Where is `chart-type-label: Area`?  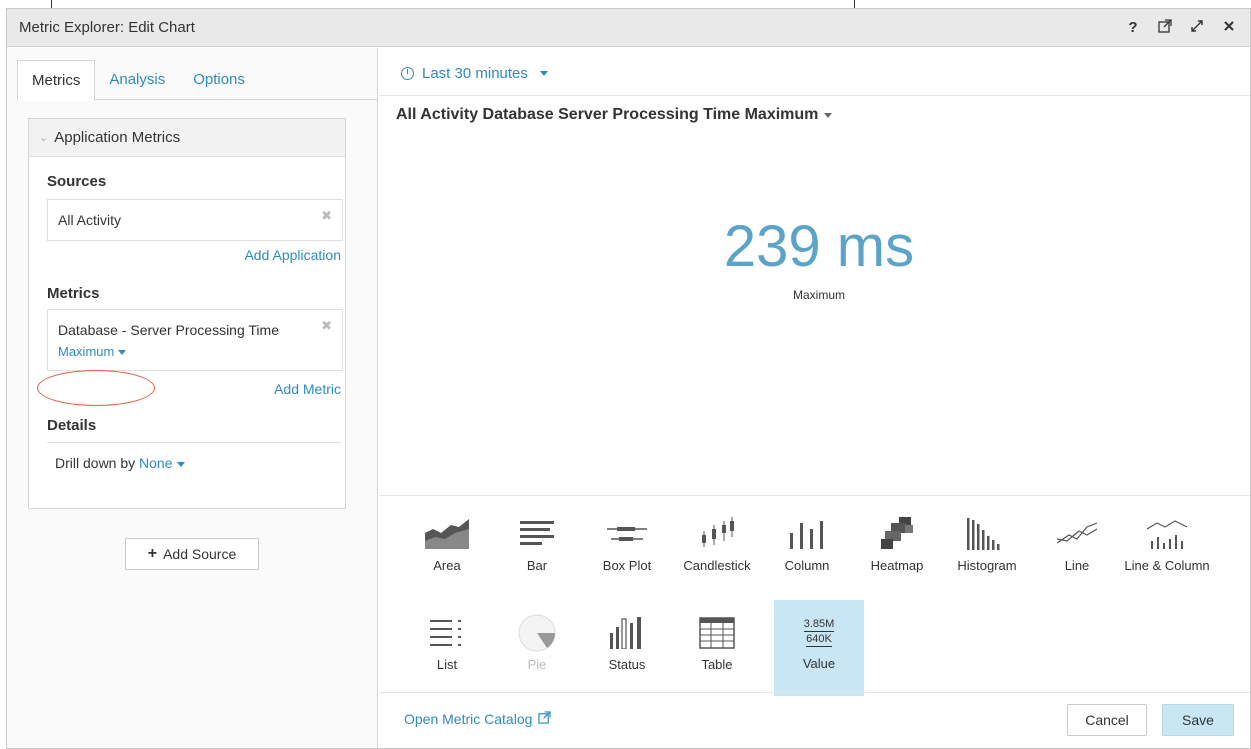 chart-type-label: Area is located at coordinates (447, 565).